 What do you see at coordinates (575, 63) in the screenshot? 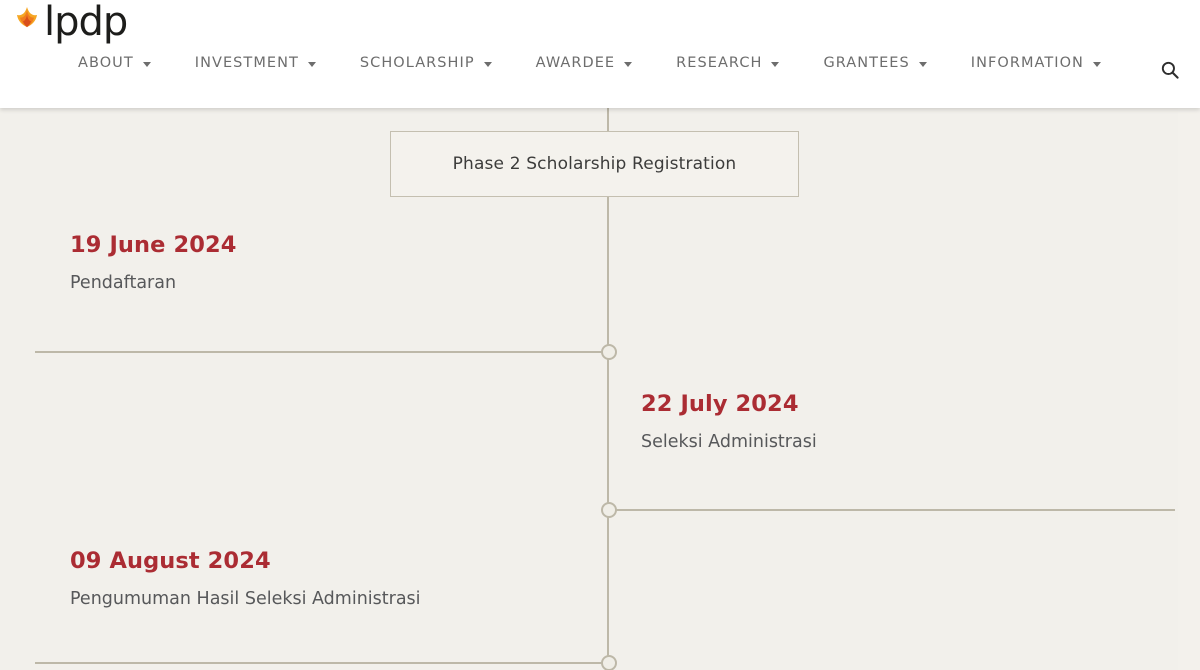
I see `nav-label: AWARDEE` at bounding box center [575, 63].